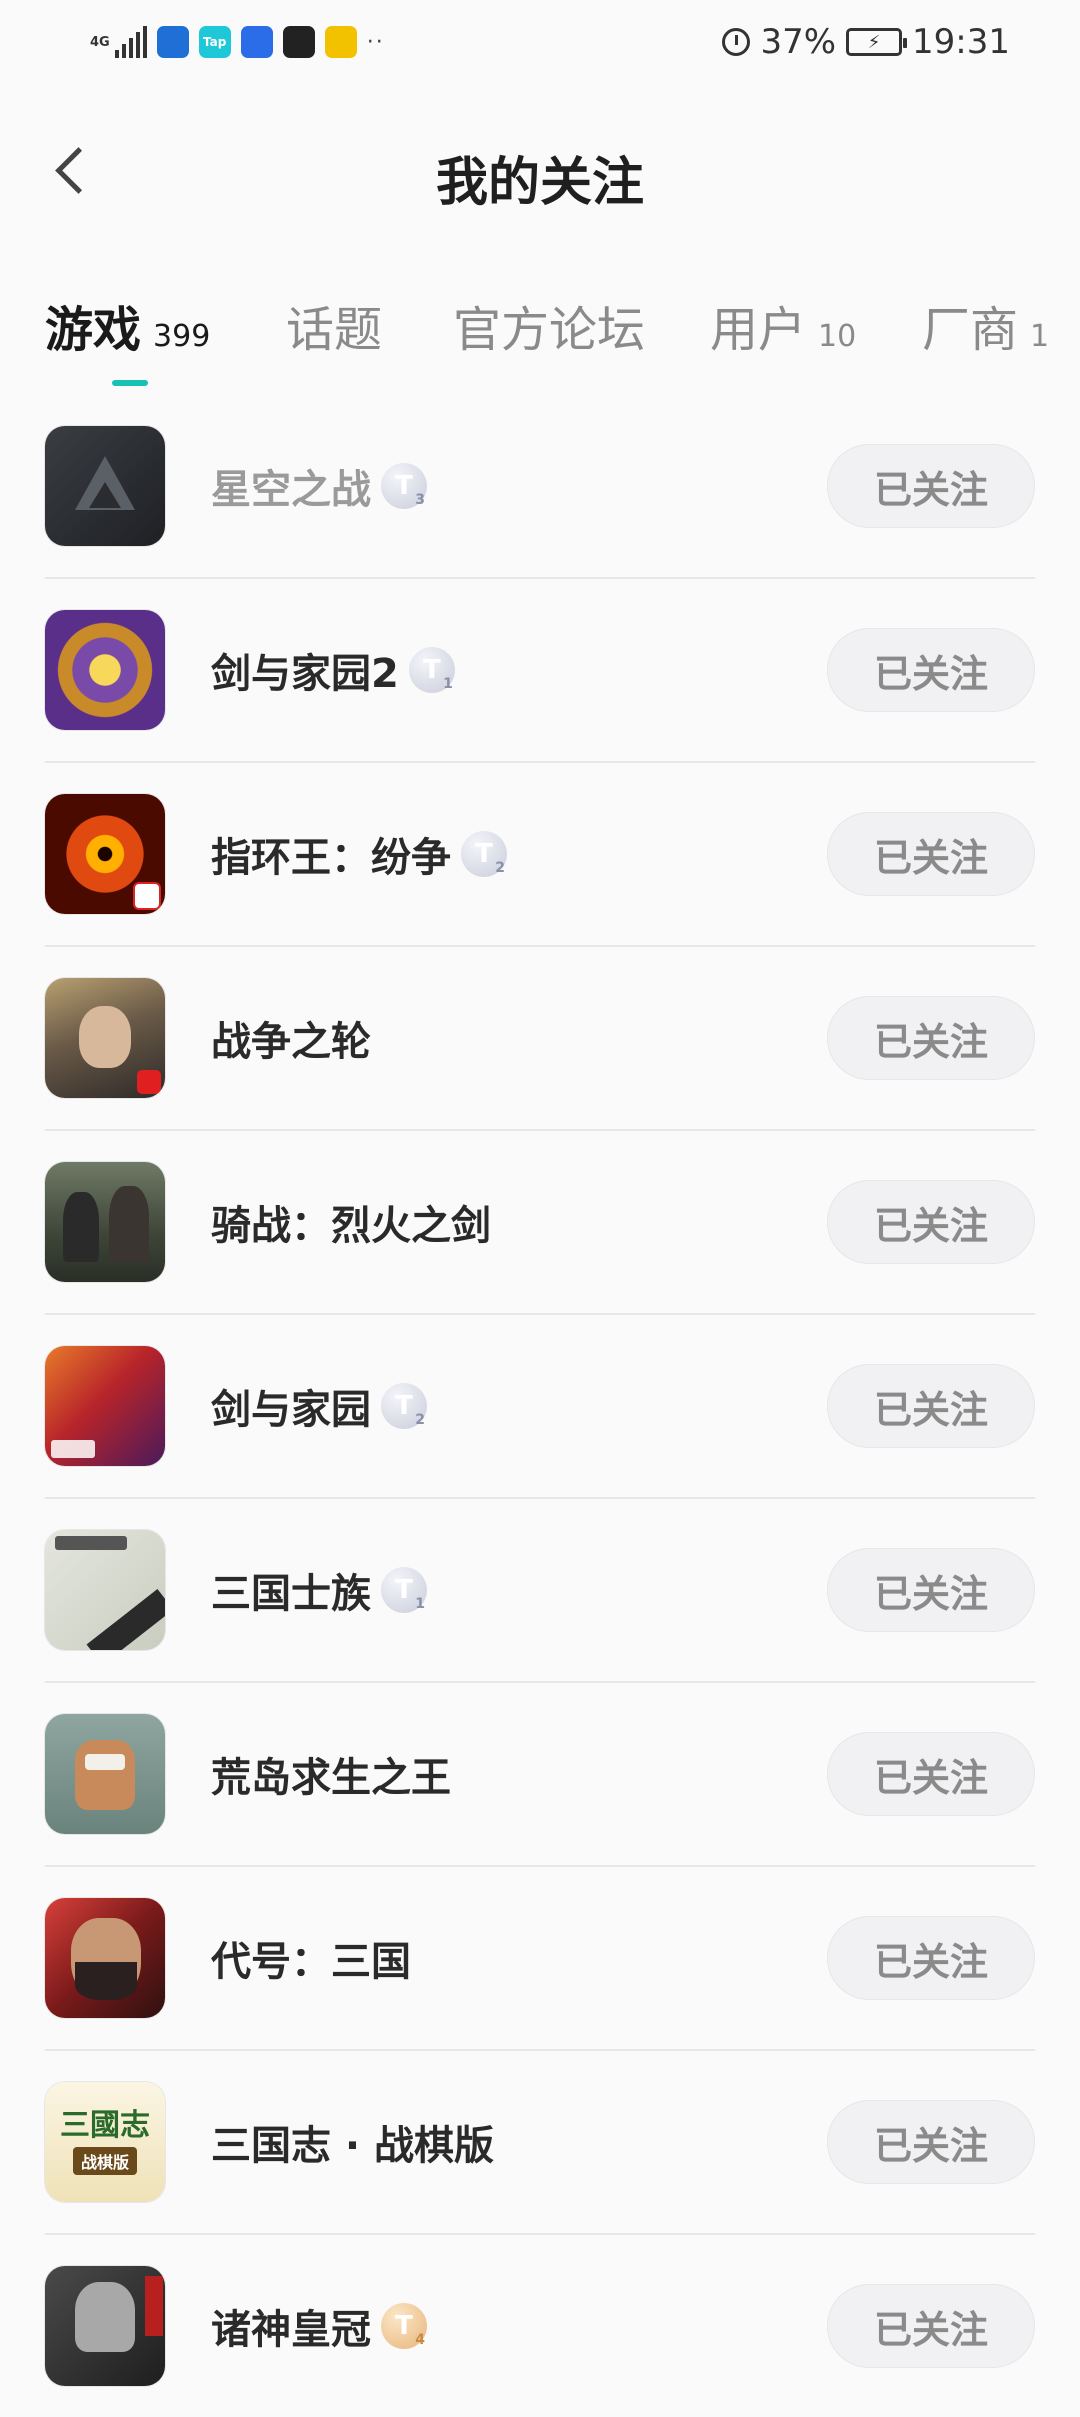  I want to click on game-list-item: 剑与家园2 T 1 已关注, so click(540, 671).